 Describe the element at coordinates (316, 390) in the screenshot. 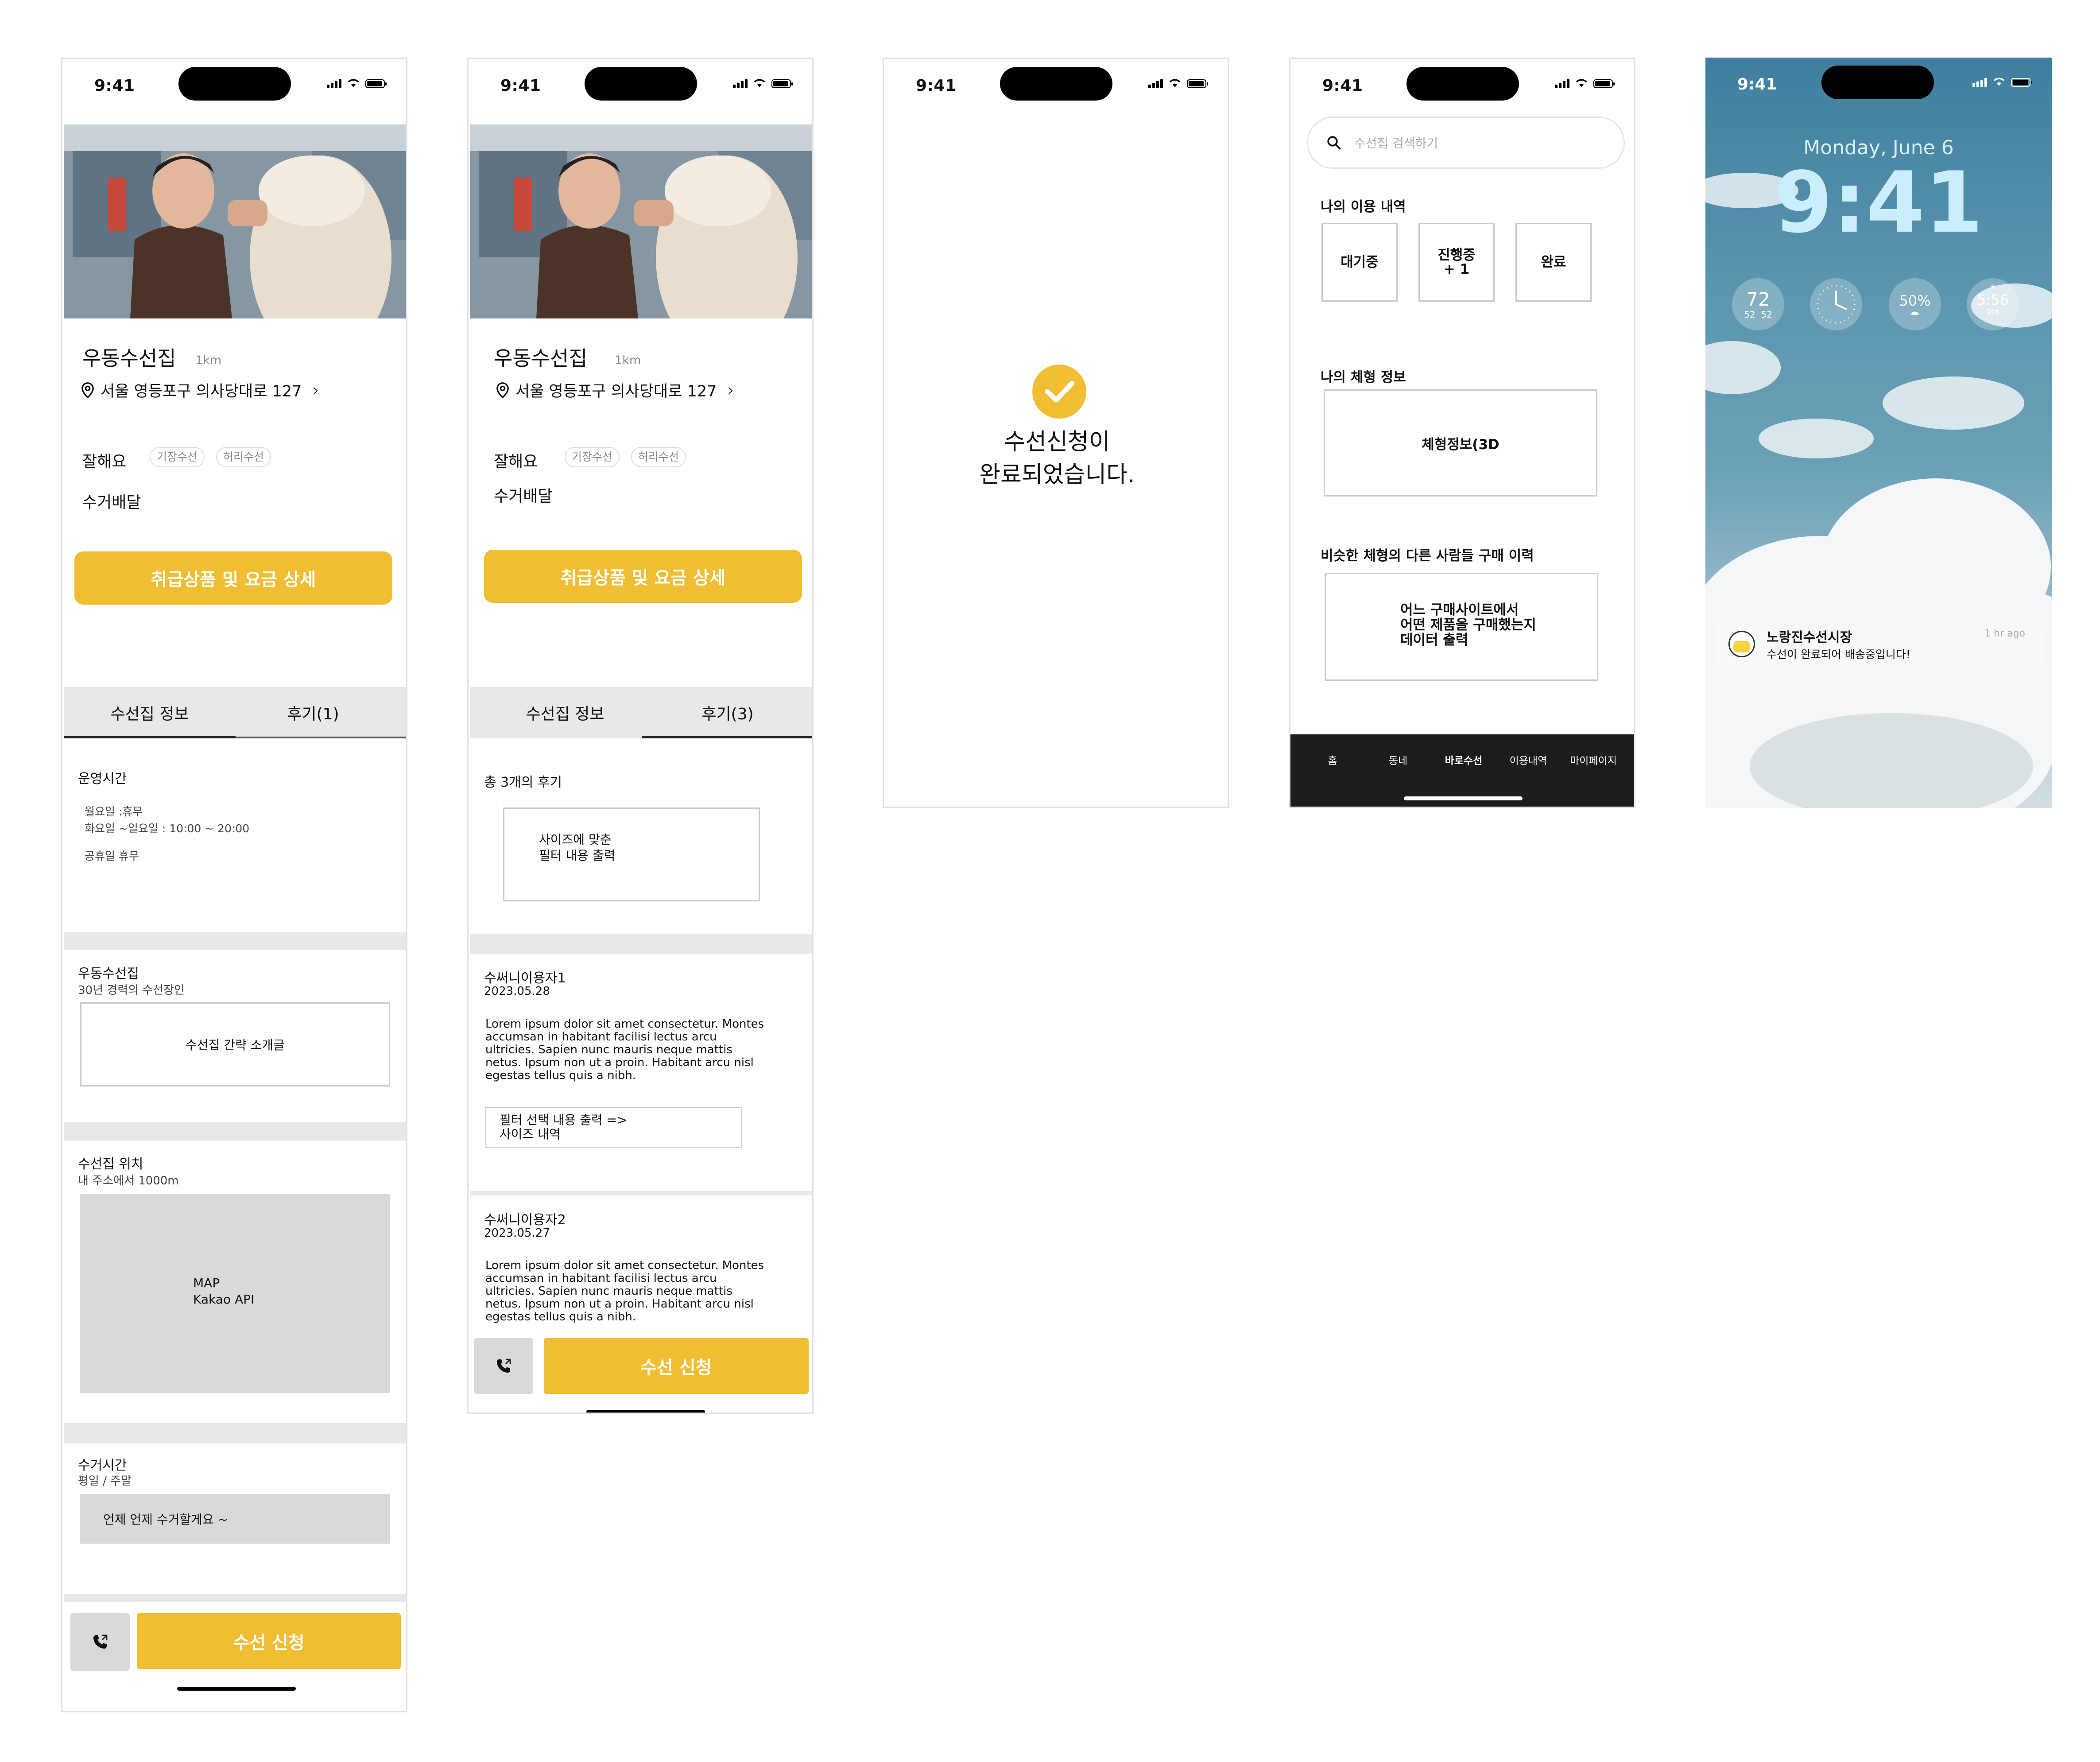

I see `chevron-right-icon: ›` at that location.